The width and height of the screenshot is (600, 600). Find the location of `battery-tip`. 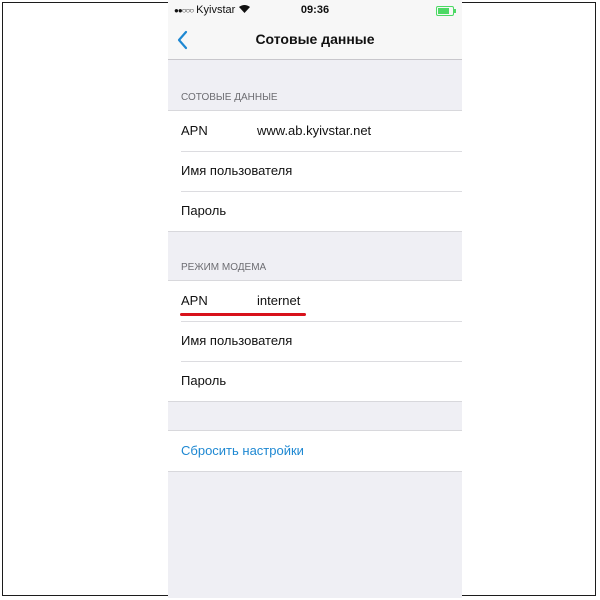

battery-tip is located at coordinates (455, 11).